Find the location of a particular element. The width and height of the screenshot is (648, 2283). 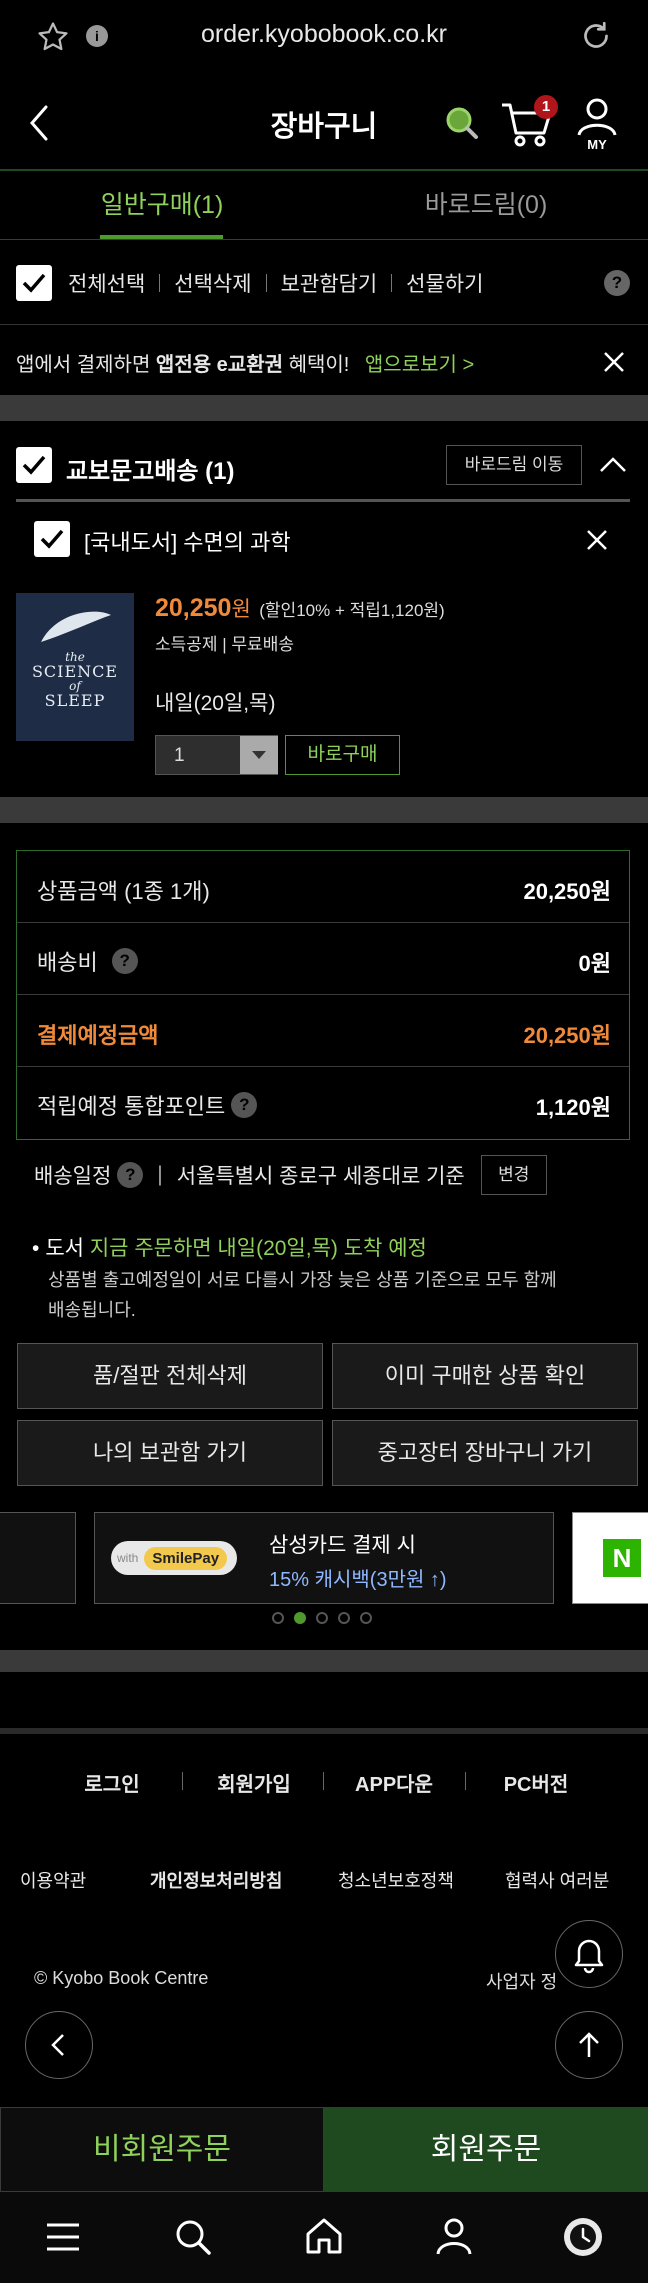

toolbar-help-icon: ? is located at coordinates (617, 283).